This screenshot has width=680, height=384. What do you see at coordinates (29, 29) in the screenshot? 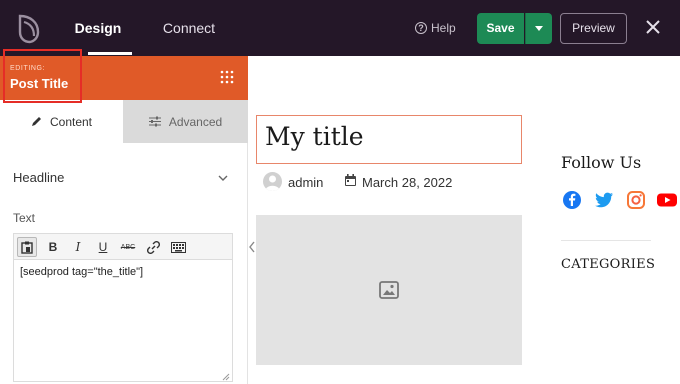
I see `seedprod-logo-icon` at bounding box center [29, 29].